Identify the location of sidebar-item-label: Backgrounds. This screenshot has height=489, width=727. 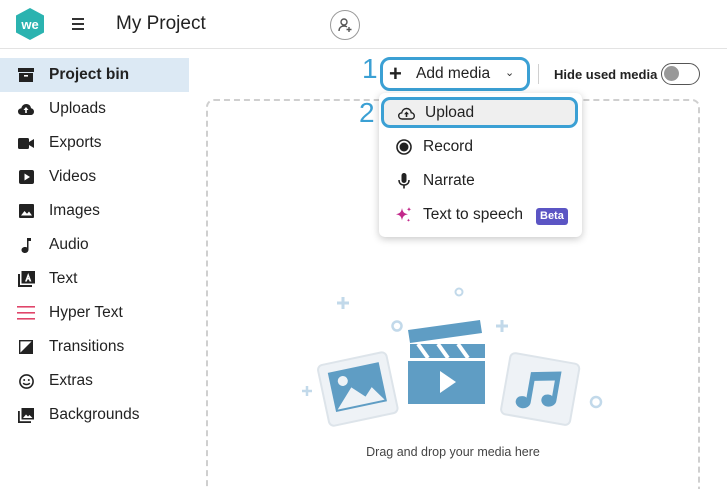
(94, 414).